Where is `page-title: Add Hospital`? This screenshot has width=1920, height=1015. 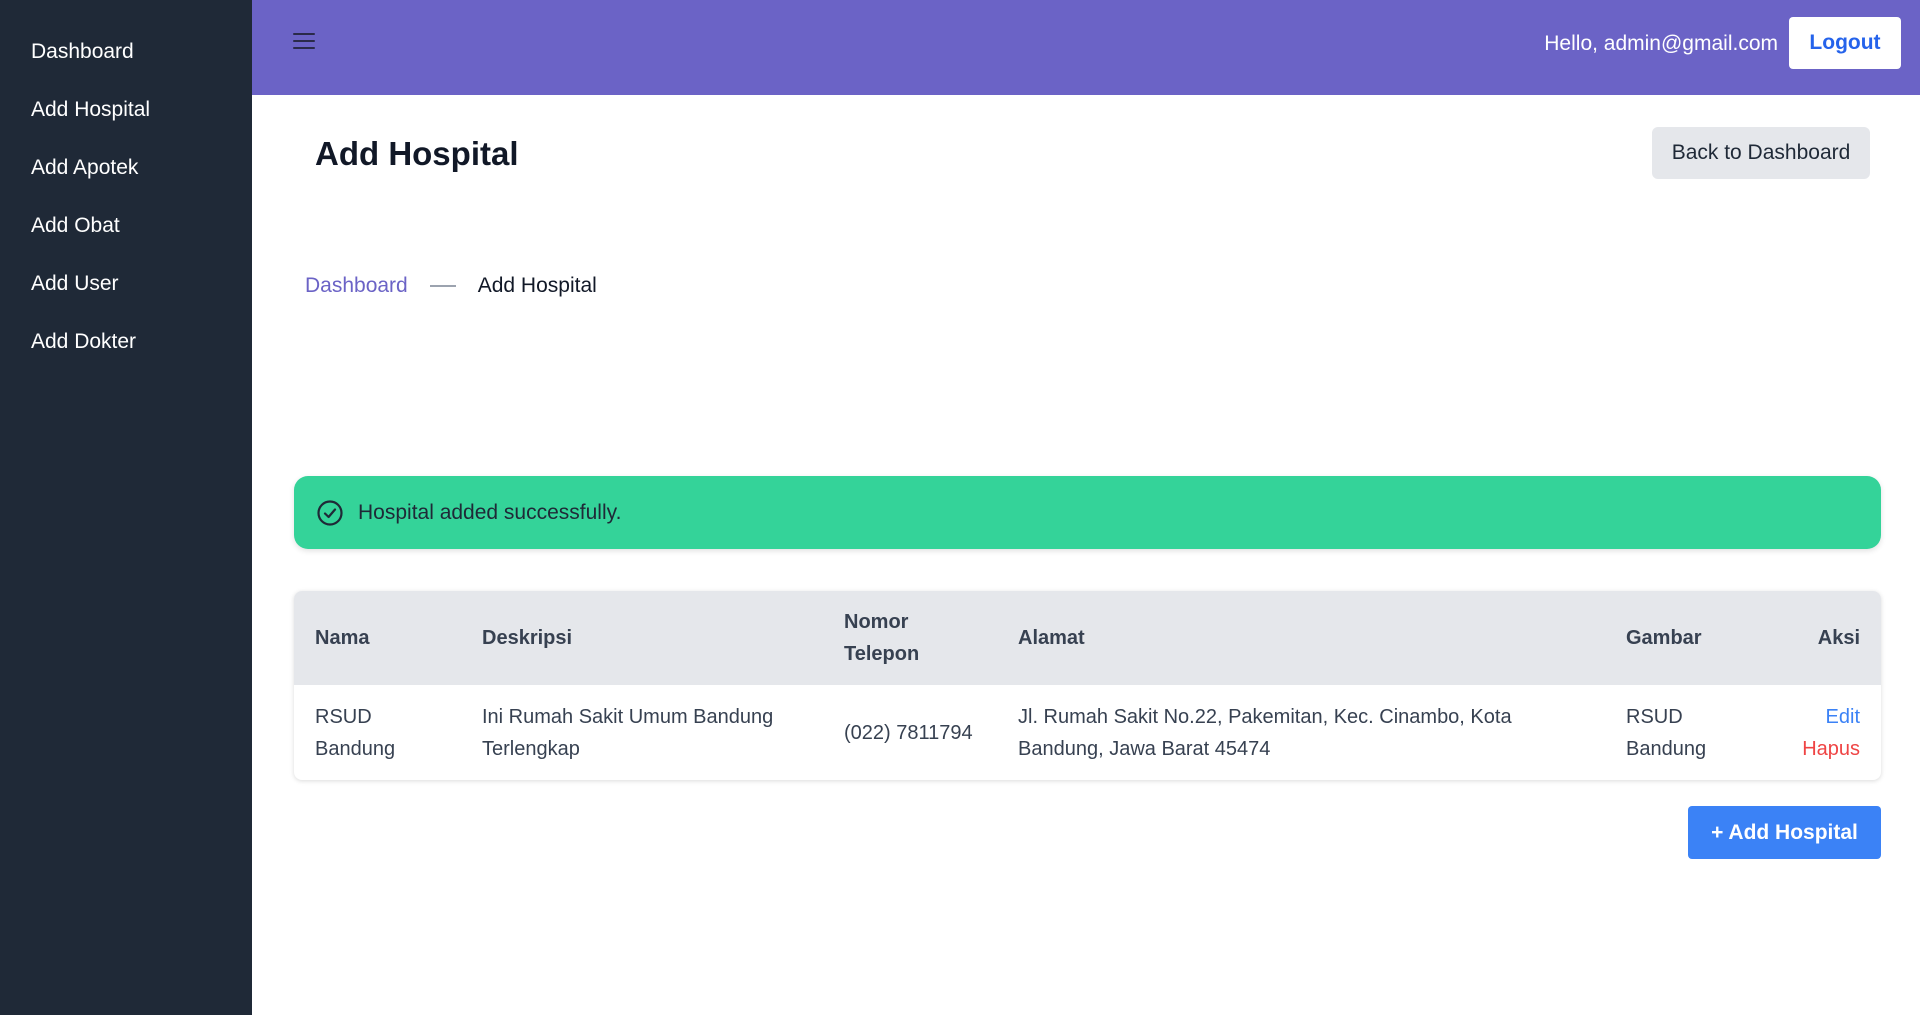
page-title: Add Hospital is located at coordinates (417, 153).